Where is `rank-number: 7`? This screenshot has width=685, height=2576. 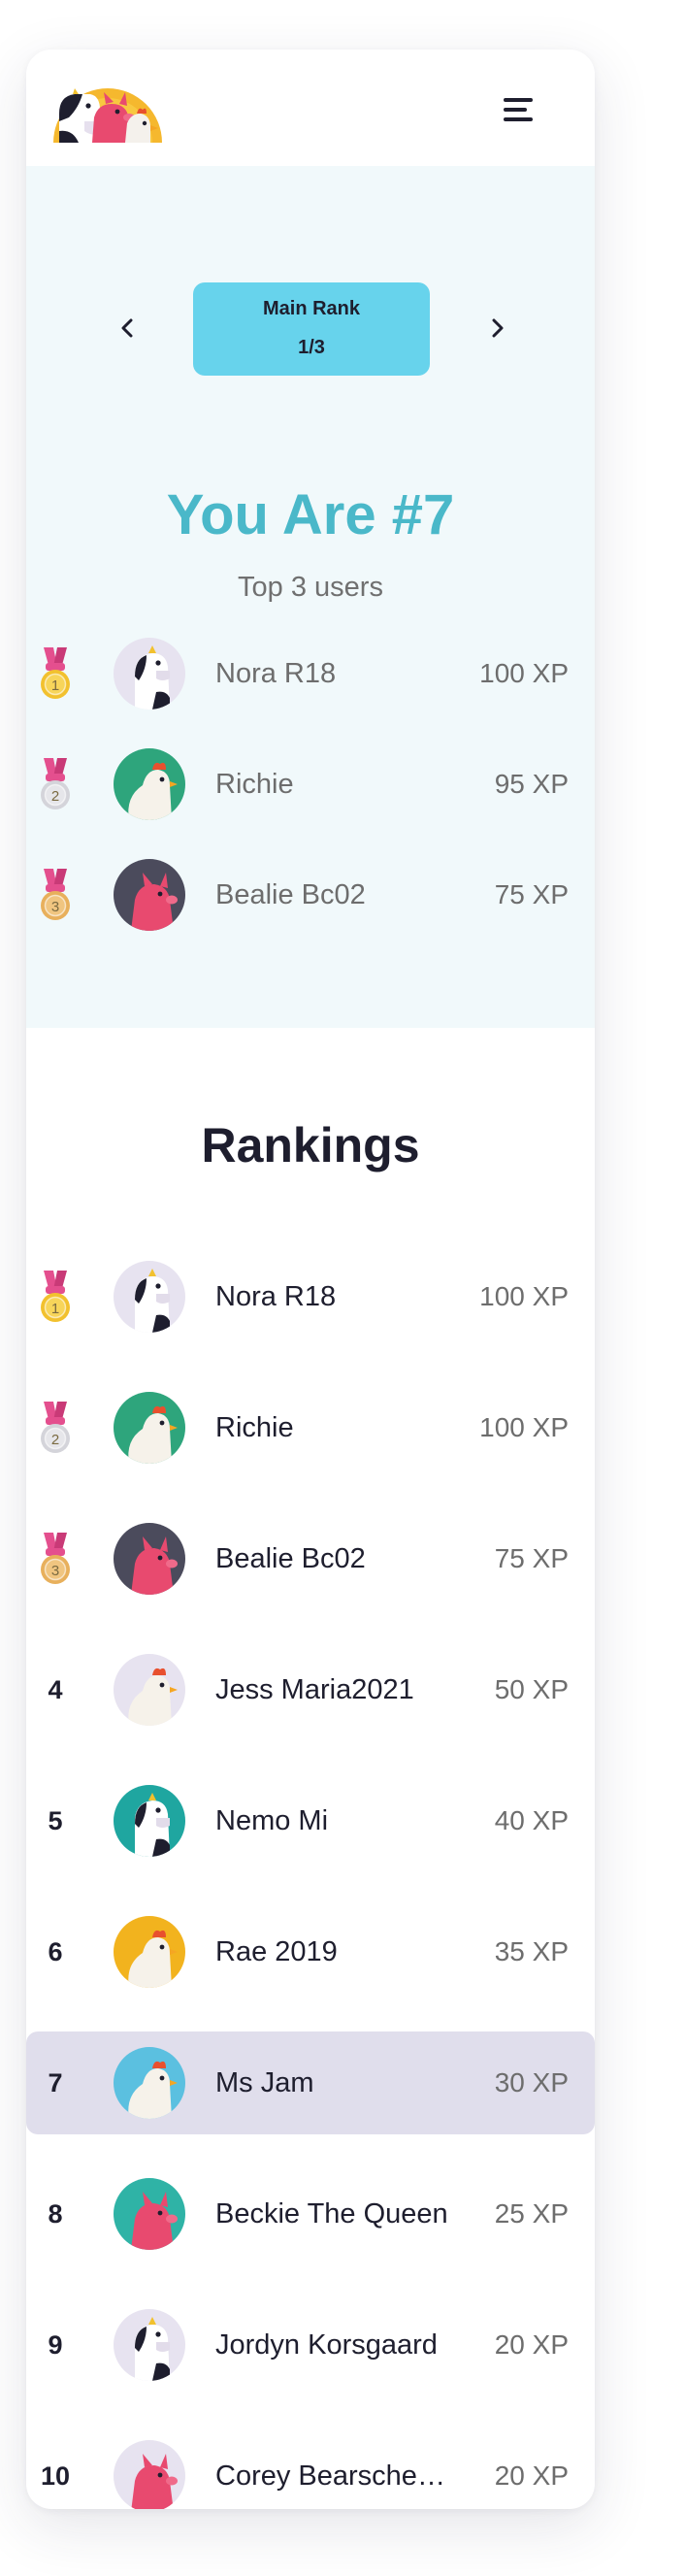 rank-number: 7 is located at coordinates (55, 2082).